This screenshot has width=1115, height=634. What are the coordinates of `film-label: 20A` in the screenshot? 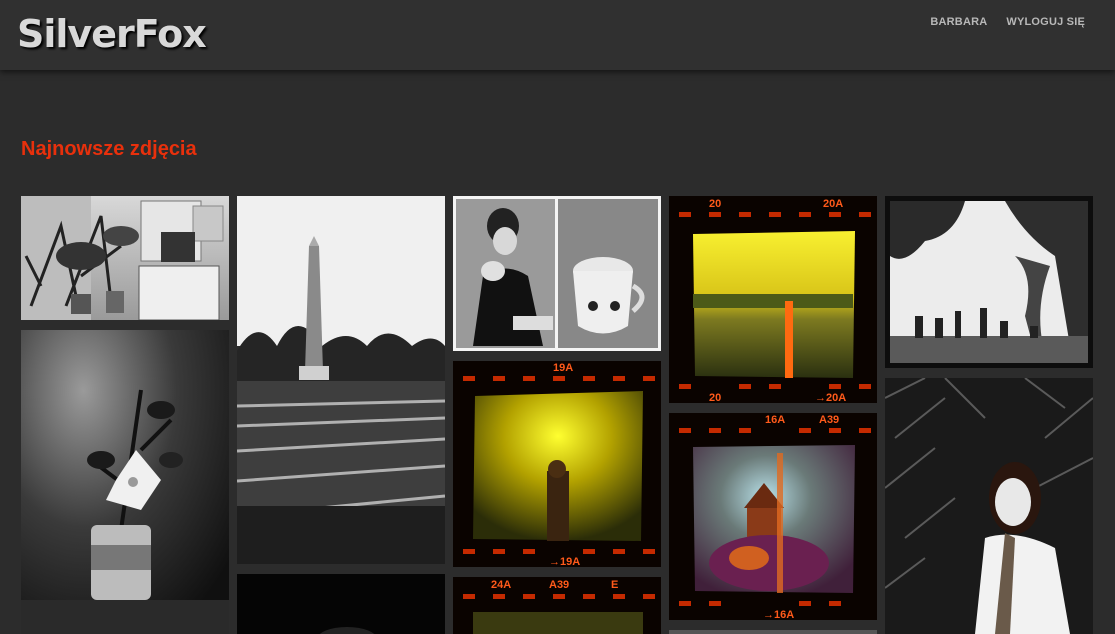 It's located at (833, 204).